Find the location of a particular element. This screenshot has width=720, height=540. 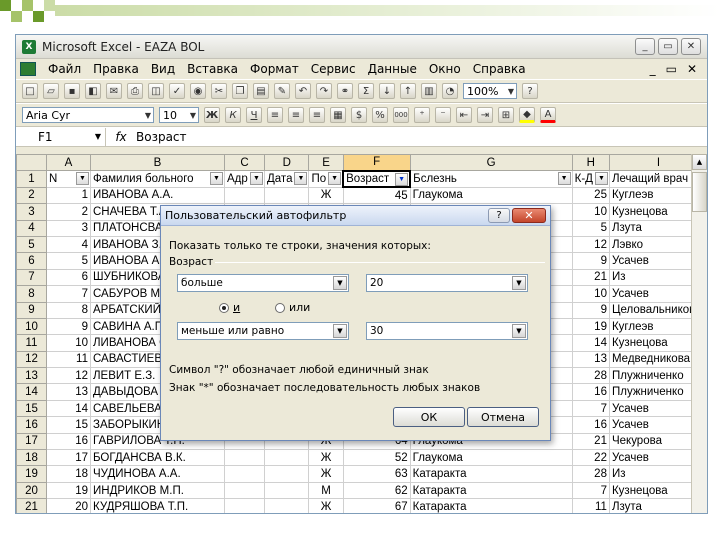

cell-number: 15 is located at coordinates (68, 425).